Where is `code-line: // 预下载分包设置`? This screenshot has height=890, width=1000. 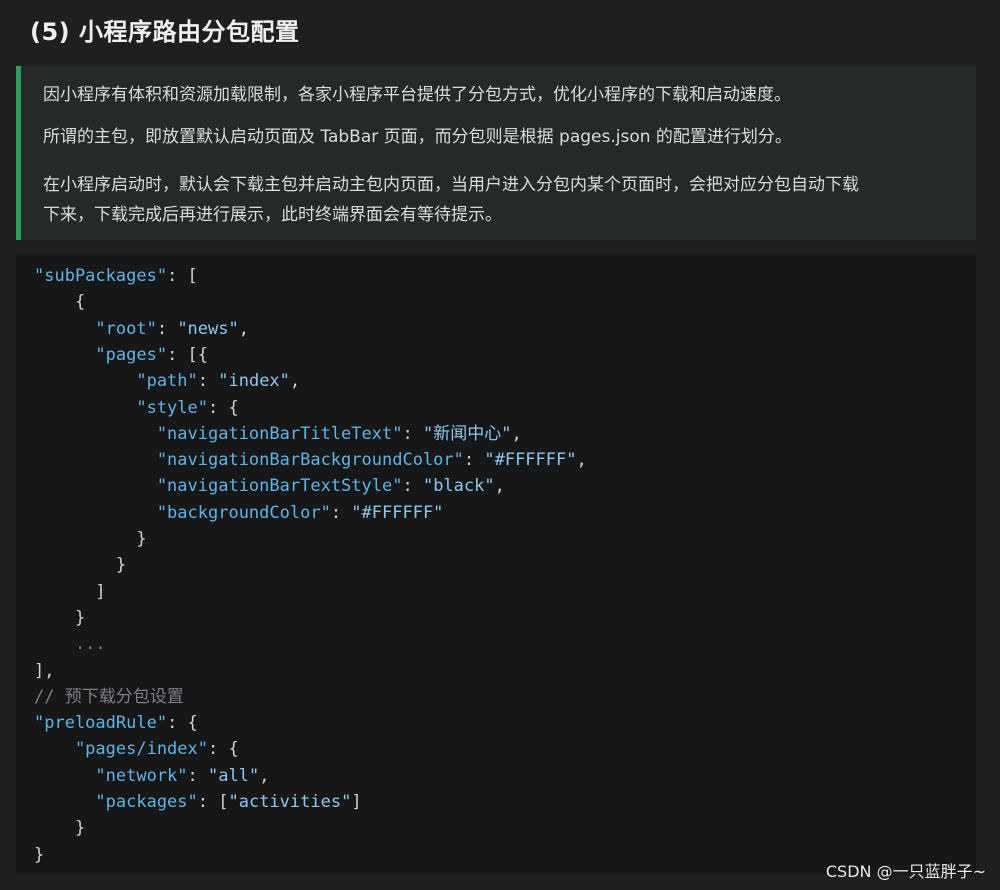
code-line: // 预下载分包设置 is located at coordinates (109, 697).